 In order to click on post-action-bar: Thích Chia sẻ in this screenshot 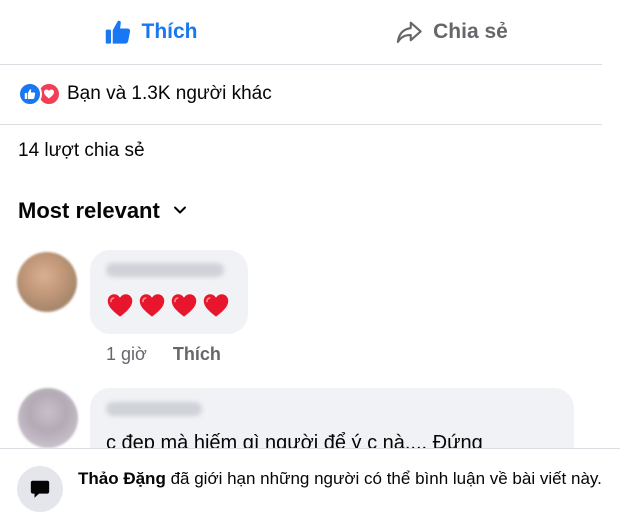, I will do `click(301, 32)`.